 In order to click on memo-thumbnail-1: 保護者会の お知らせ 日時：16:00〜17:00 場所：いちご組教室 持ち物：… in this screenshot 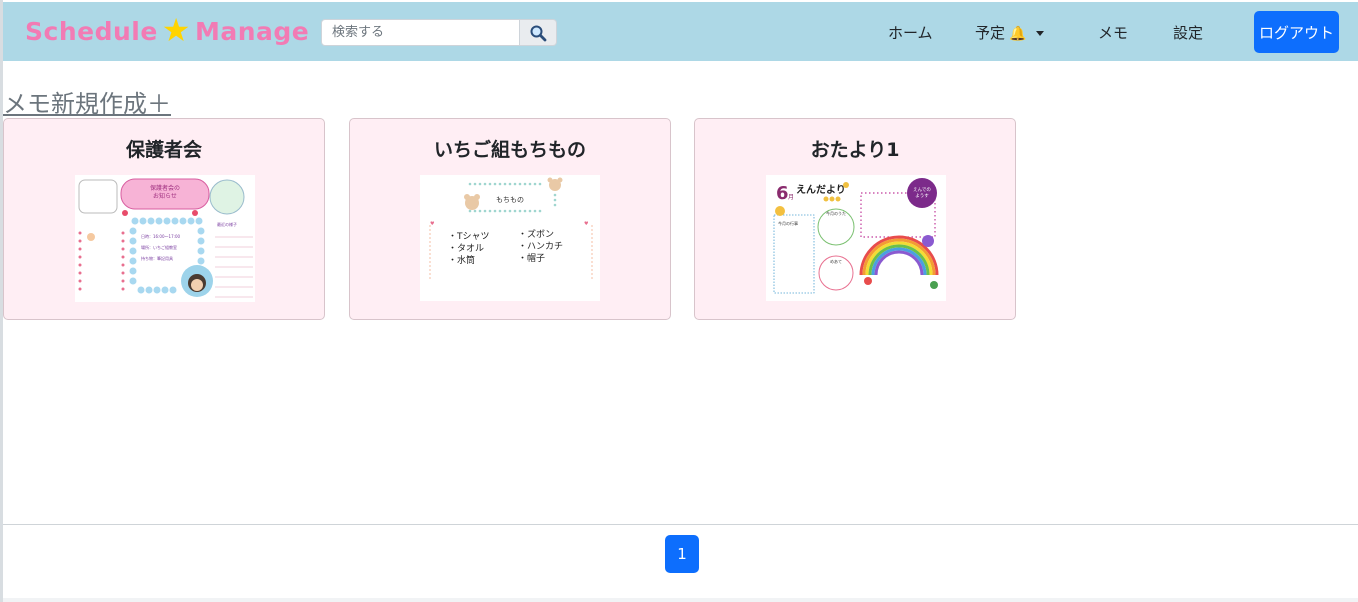, I will do `click(165, 238)`.